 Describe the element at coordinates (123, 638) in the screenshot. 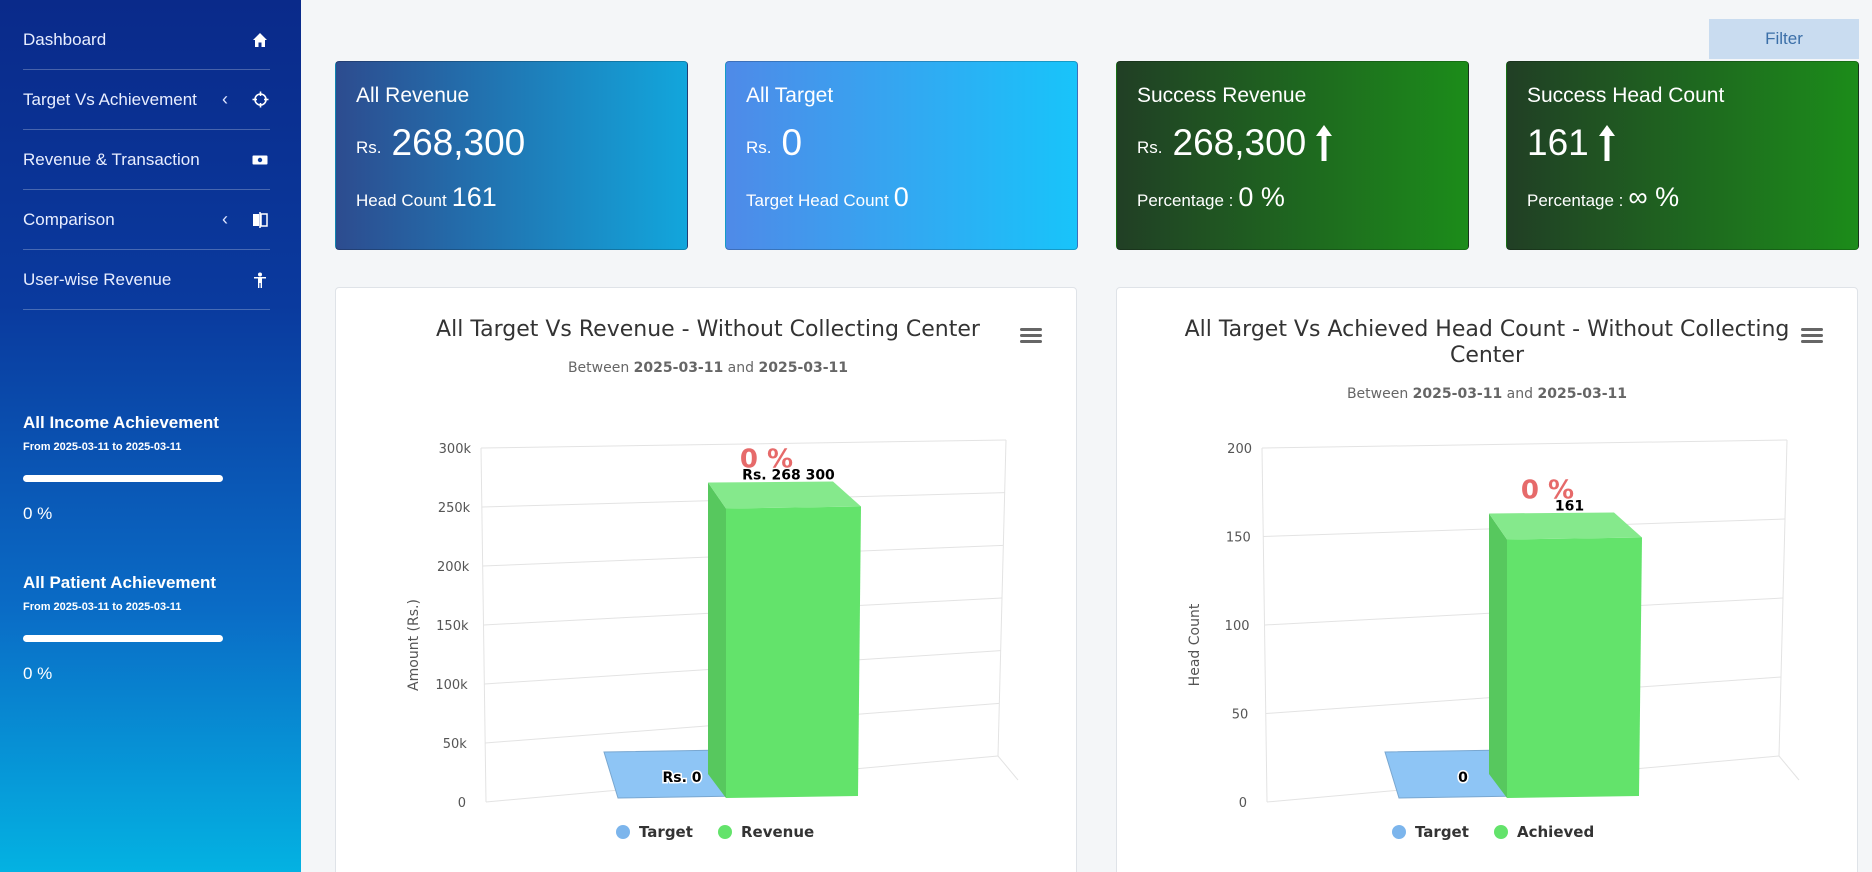

I see `patient-progress-bar` at that location.